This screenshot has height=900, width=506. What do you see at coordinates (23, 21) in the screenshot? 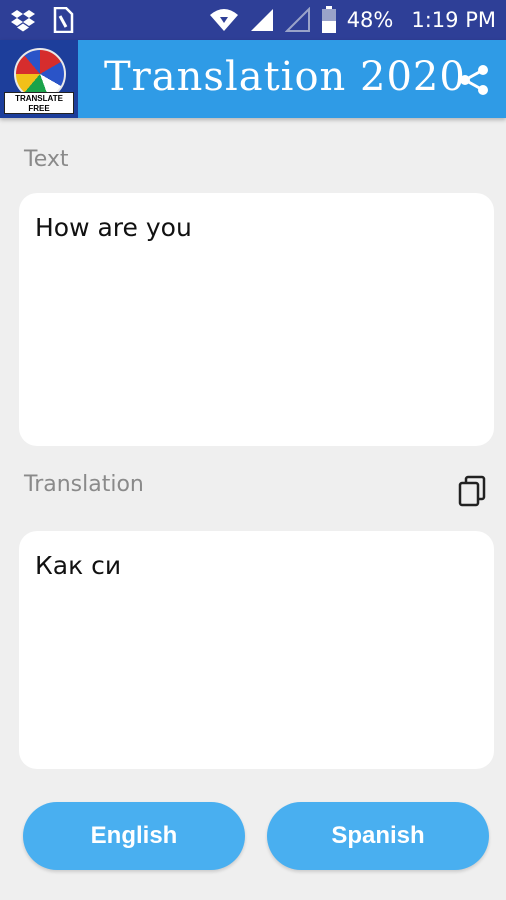
I see `dropbox-icon` at bounding box center [23, 21].